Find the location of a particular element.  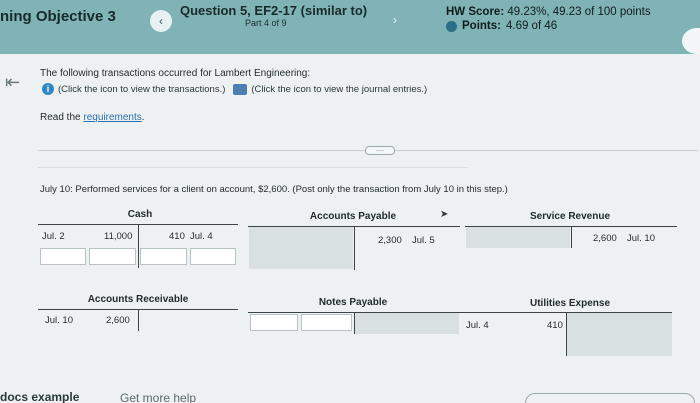

cash-title: Cash is located at coordinates (140, 214).